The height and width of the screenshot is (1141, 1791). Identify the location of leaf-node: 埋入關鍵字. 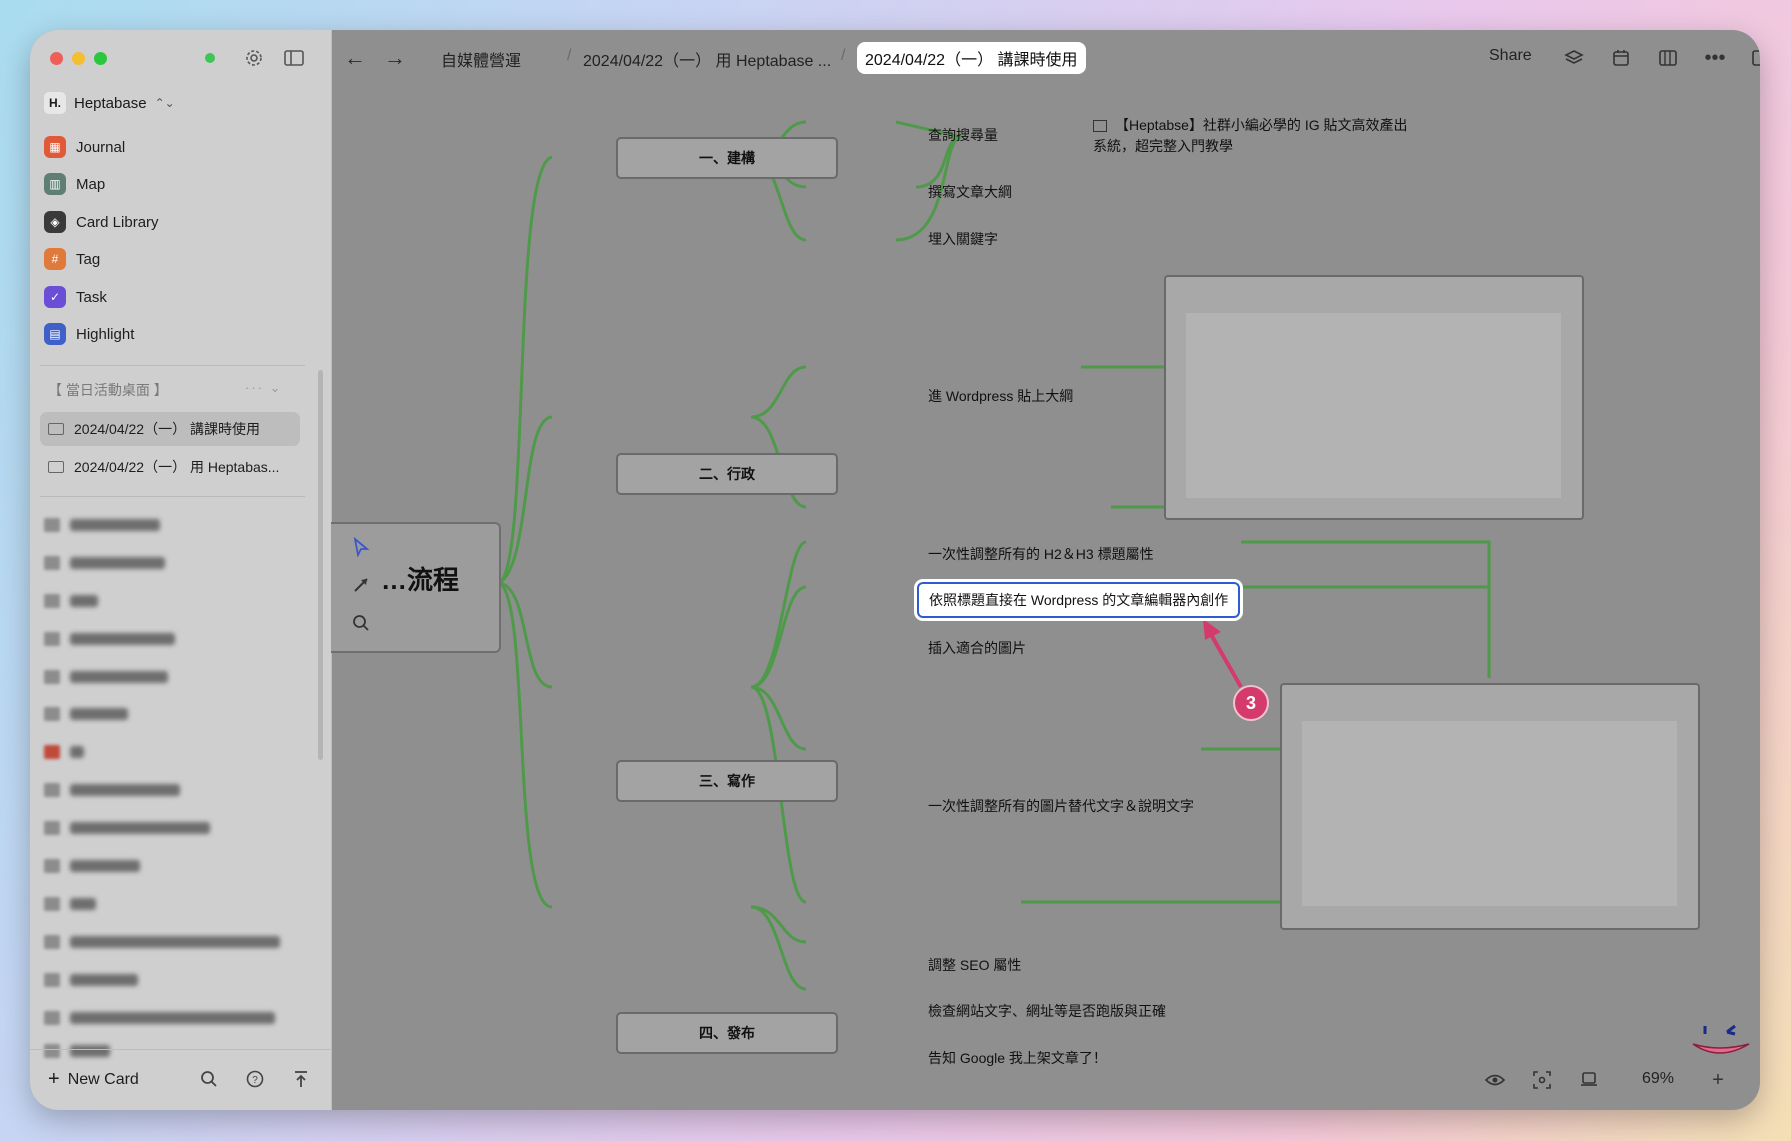
(963, 239).